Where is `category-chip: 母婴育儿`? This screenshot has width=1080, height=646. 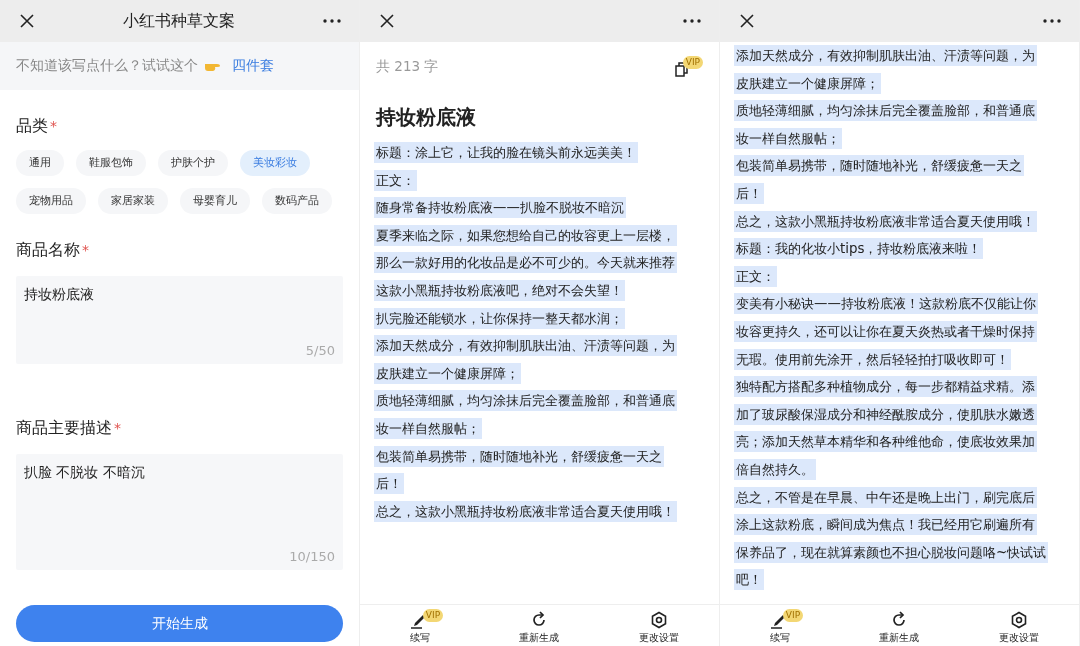 category-chip: 母婴育儿 is located at coordinates (215, 201).